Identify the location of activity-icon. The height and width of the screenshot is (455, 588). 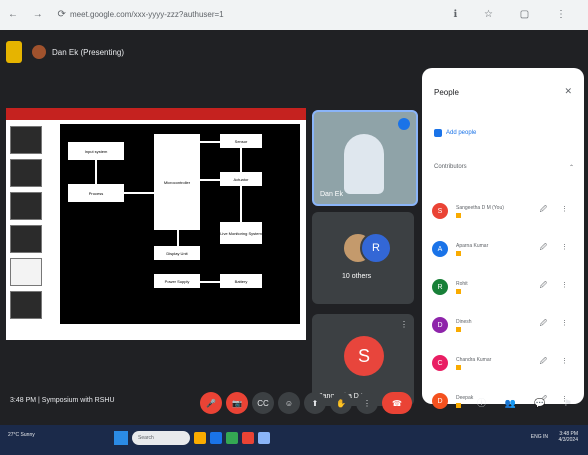
(14, 52).